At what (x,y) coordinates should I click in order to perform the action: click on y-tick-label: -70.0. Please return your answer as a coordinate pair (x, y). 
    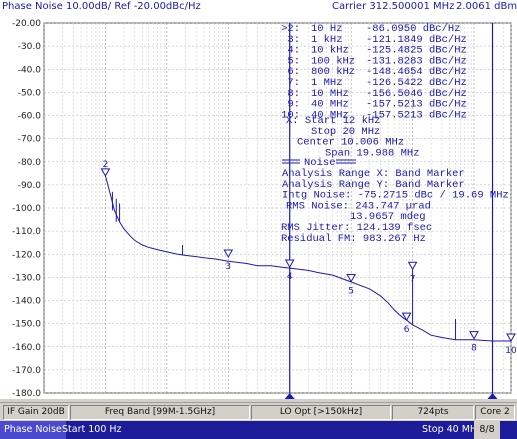
    Looking at the image, I should click on (30, 140).